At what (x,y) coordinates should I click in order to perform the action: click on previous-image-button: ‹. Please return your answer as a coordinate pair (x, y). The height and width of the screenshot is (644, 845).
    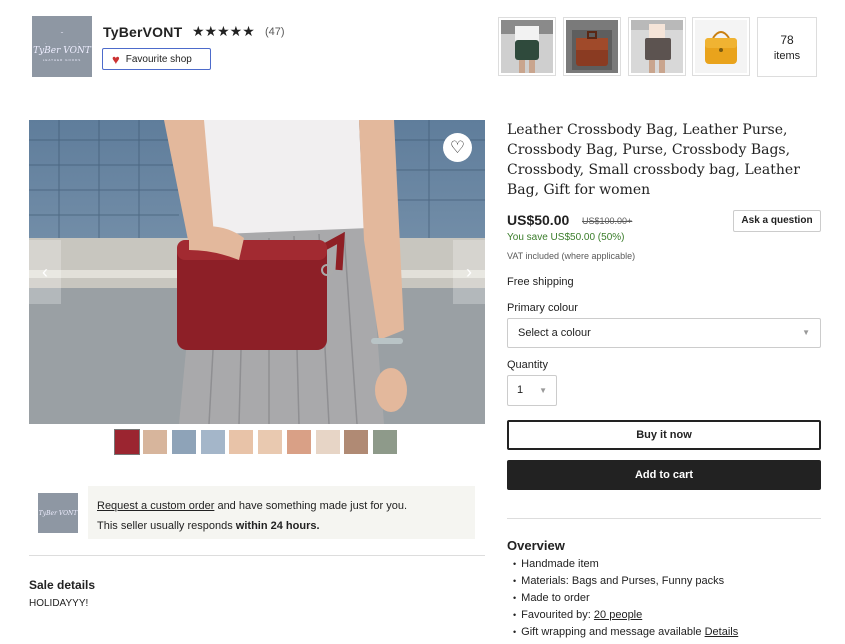
    Looking at the image, I should click on (45, 272).